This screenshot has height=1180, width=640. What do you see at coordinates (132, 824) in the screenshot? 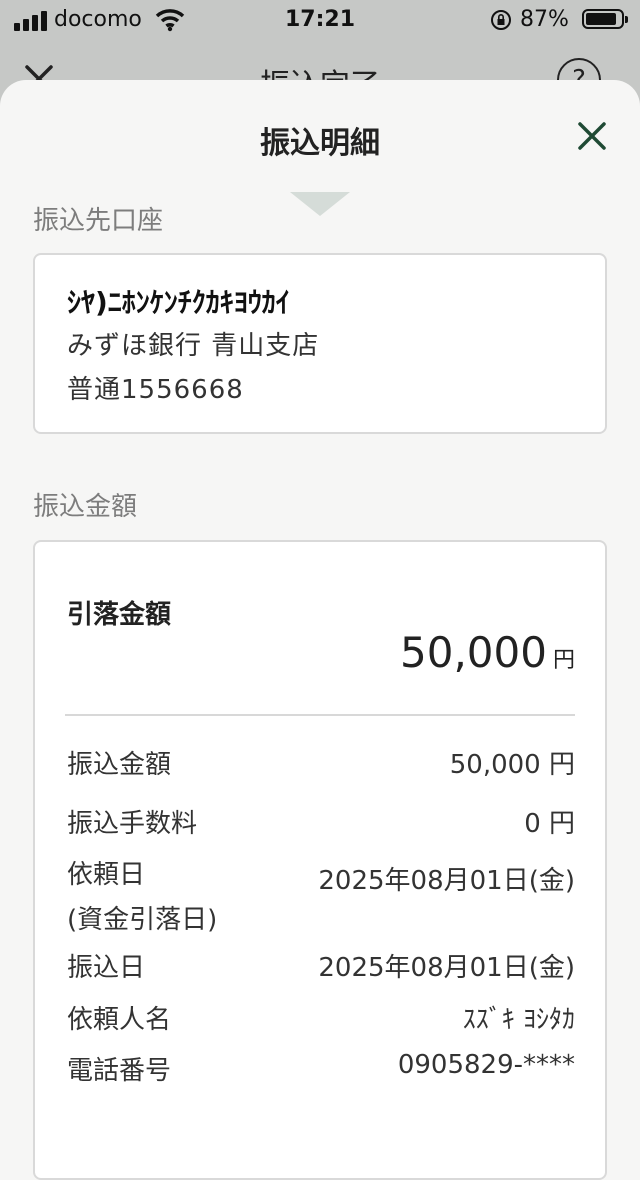
I see `row-label: 振込手数料` at bounding box center [132, 824].